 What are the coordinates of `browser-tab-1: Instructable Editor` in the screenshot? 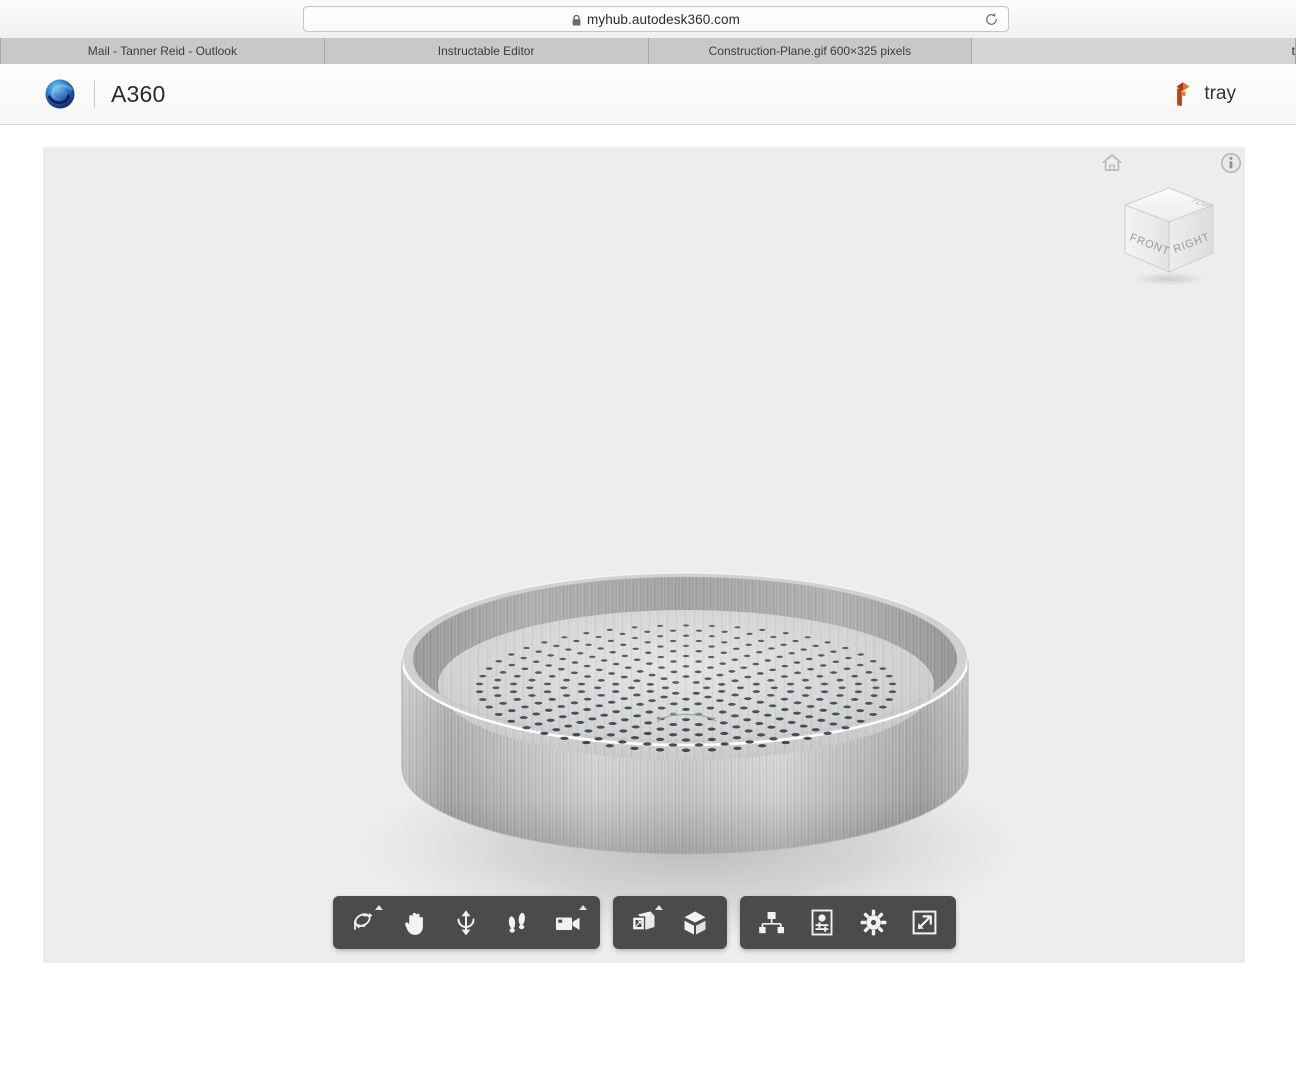 It's located at (486, 51).